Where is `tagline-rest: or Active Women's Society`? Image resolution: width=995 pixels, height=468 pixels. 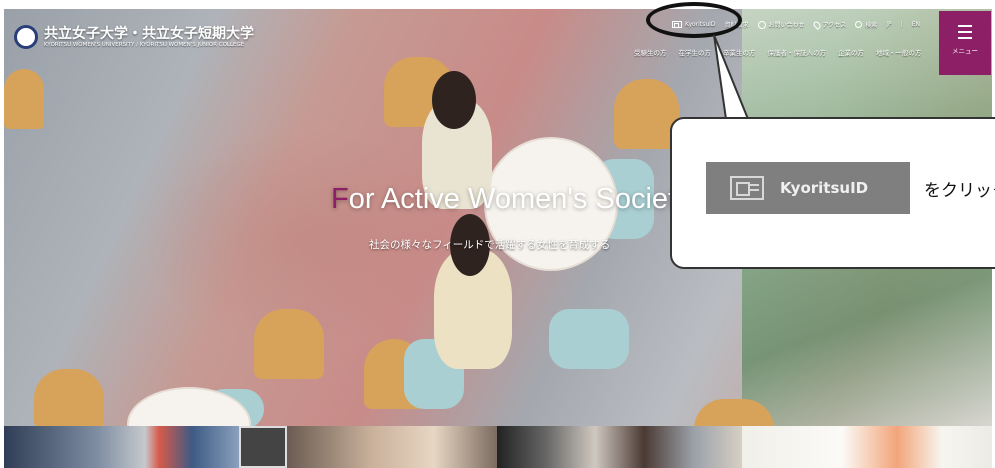
tagline-rest: or Active Women's Society is located at coordinates (519, 199).